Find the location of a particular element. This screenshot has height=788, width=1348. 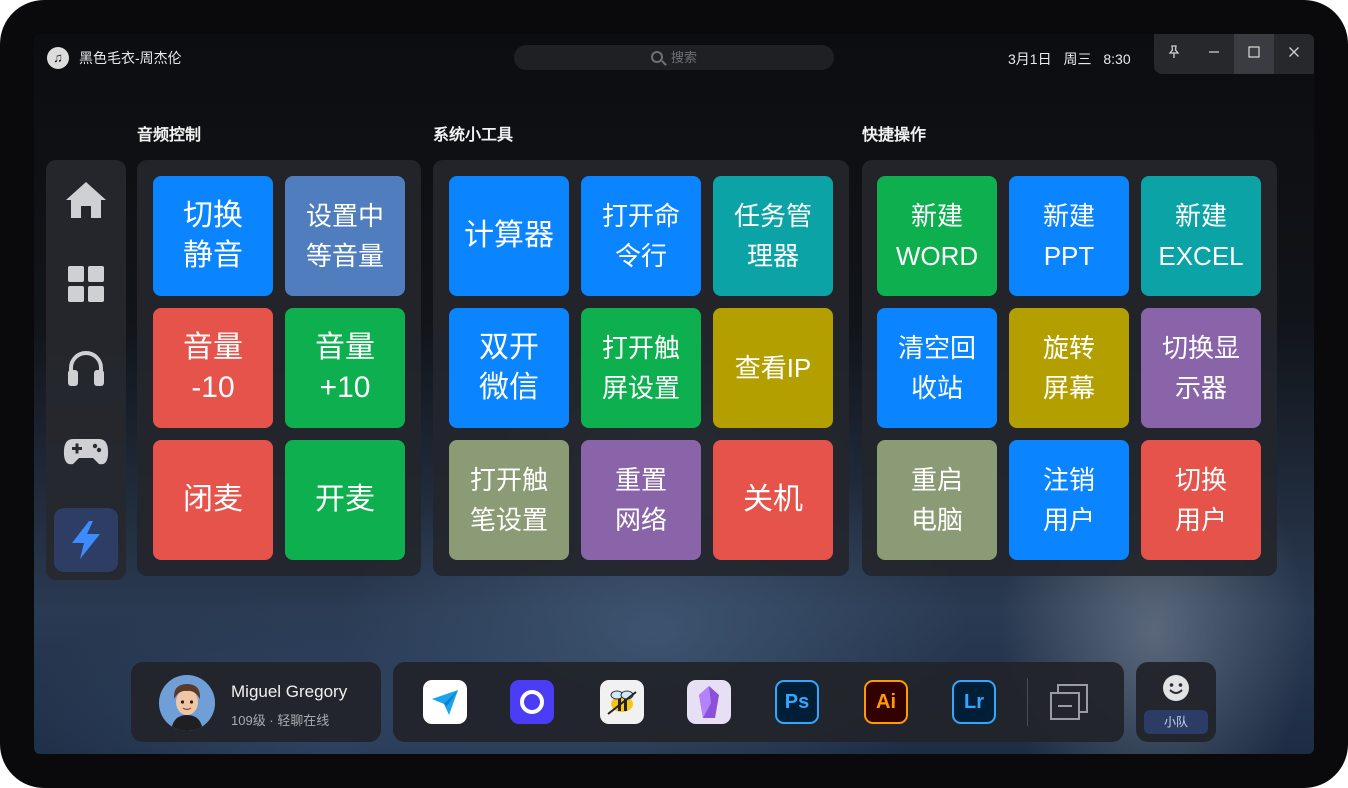

search-input: 搜索 is located at coordinates (674, 57).